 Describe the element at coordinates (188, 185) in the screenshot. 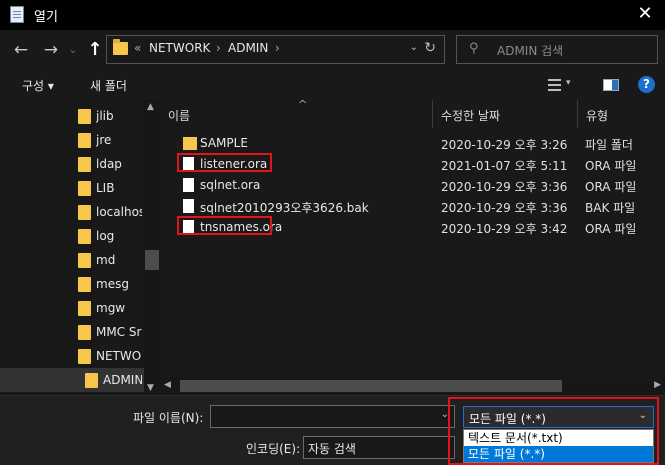

I see `file-icon` at that location.